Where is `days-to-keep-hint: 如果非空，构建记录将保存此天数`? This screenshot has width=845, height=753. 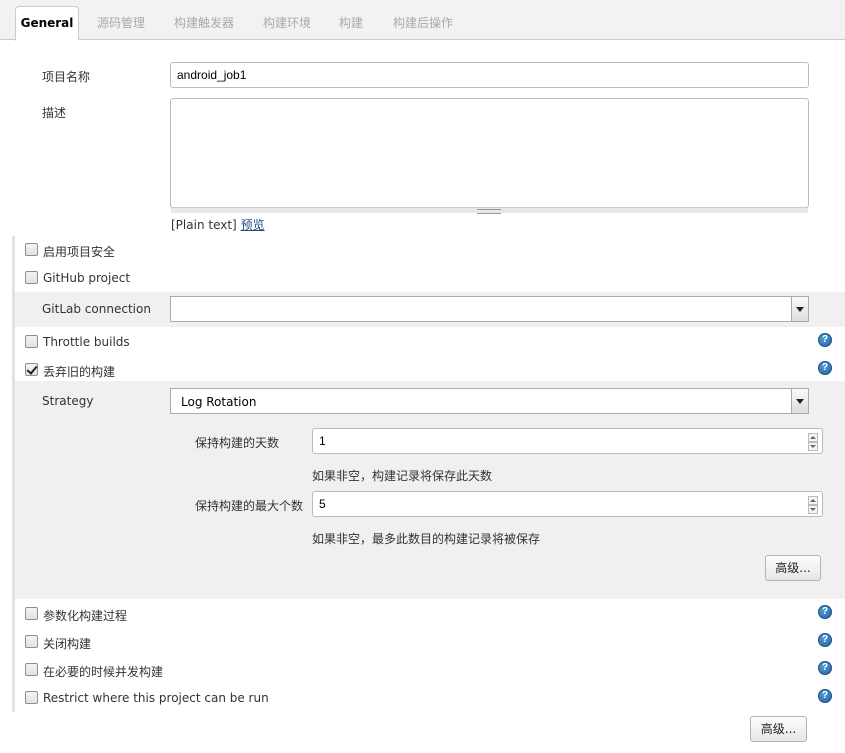 days-to-keep-hint: 如果非空，构建记录将保存此天数 is located at coordinates (402, 476).